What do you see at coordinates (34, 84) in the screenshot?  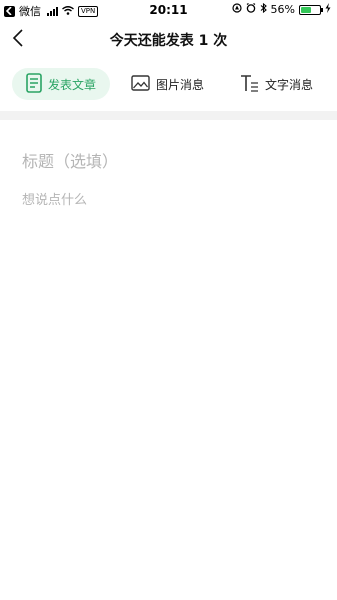 I see `document-icon` at bounding box center [34, 84].